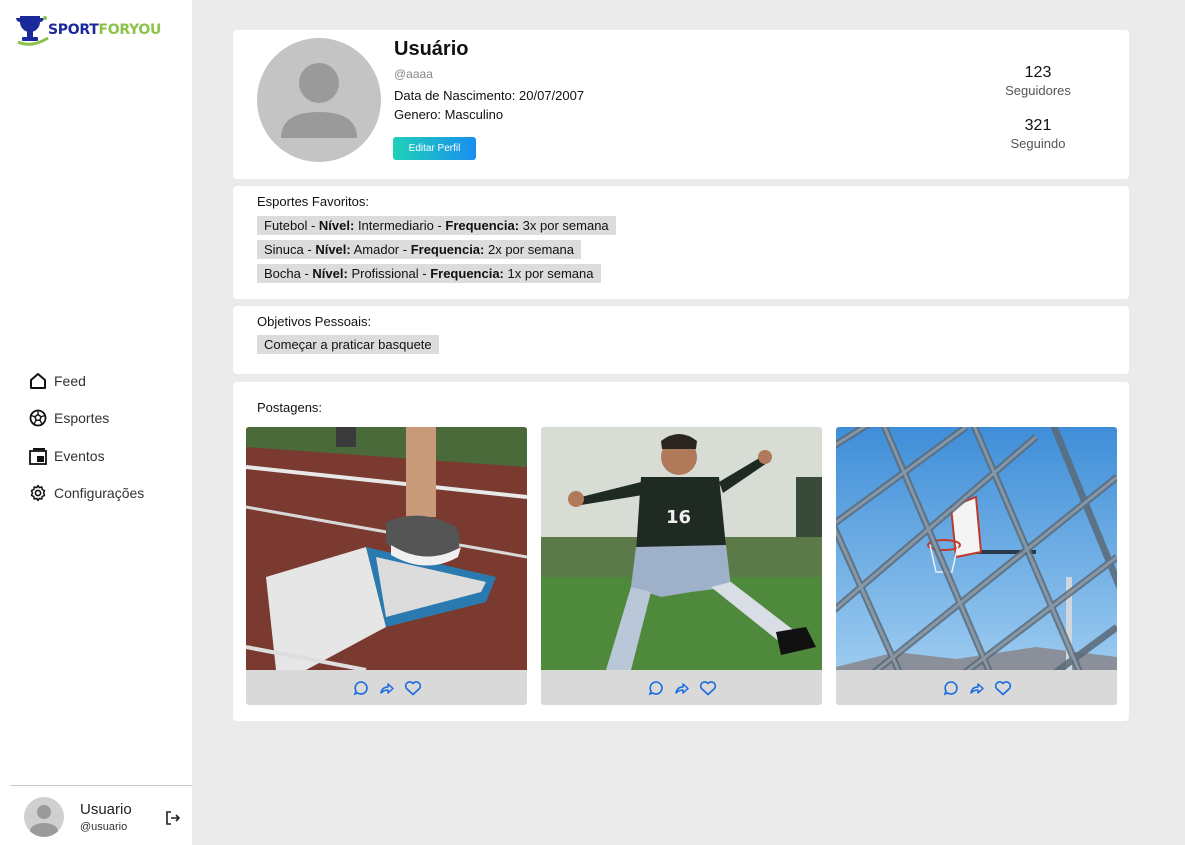 Image resolution: width=1185 pixels, height=845 pixels. What do you see at coordinates (73, 30) in the screenshot?
I see `brand-name-part1: SPORT` at bounding box center [73, 30].